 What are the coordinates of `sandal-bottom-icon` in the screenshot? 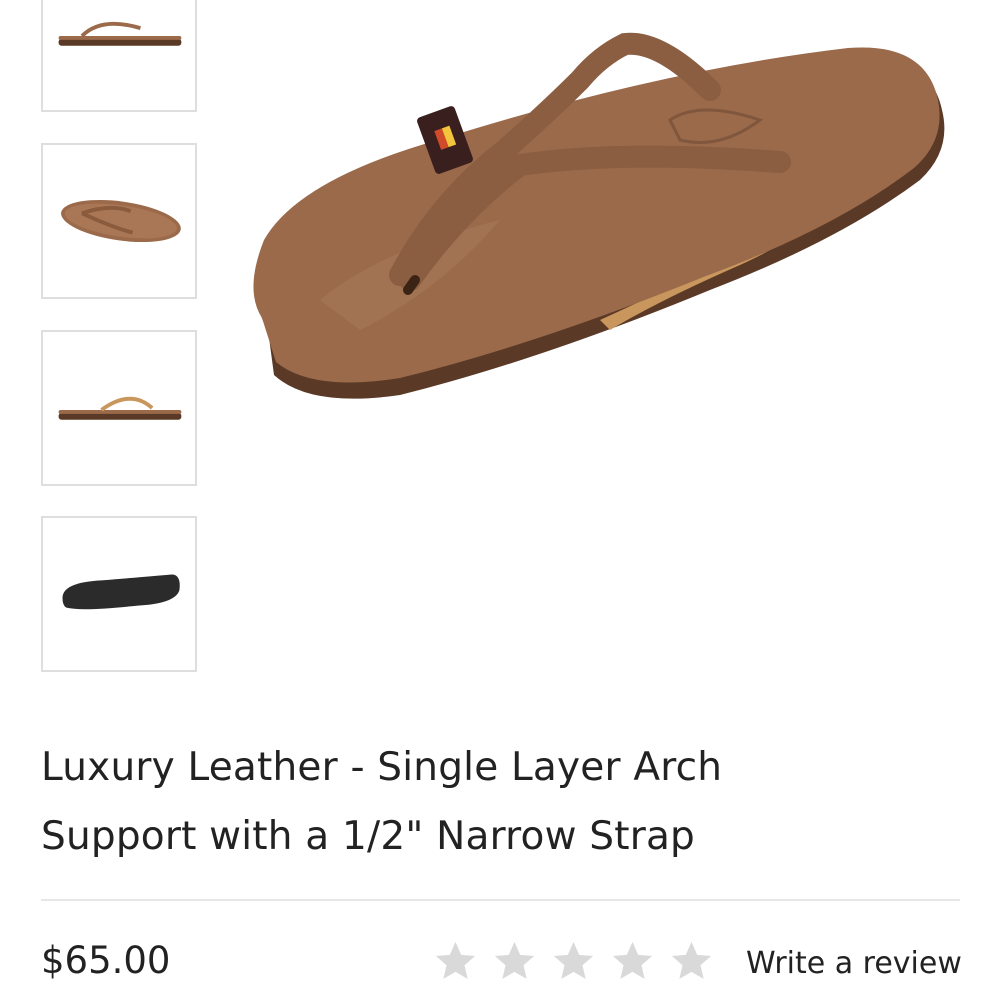 It's located at (121, 592).